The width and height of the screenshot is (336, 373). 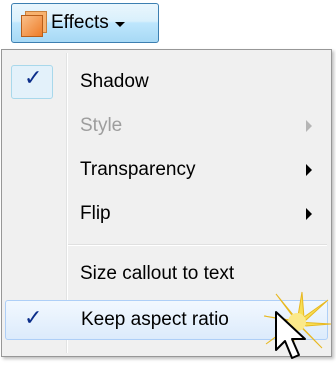 I want to click on menu-item-flip: Flip, so click(x=166, y=214).